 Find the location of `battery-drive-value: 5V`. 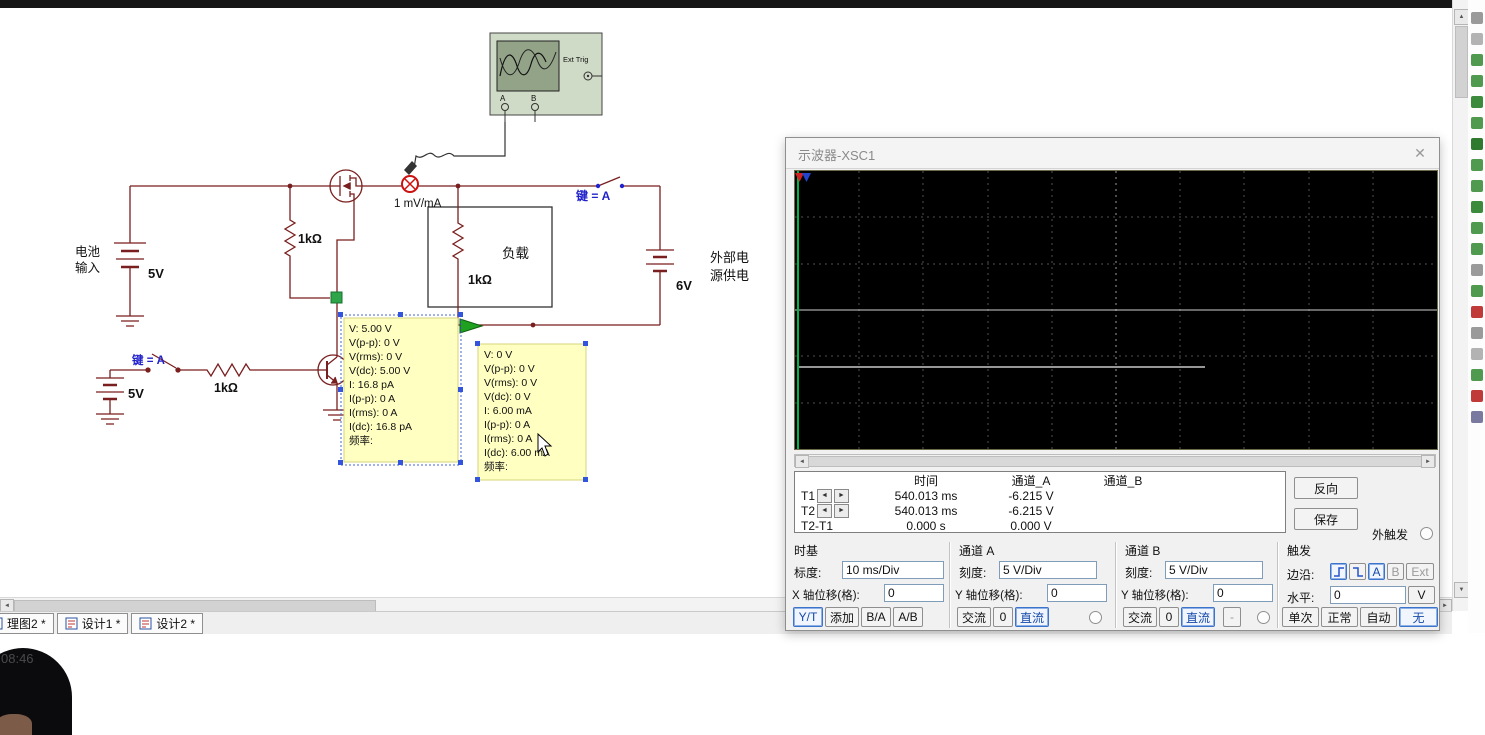

battery-drive-value: 5V is located at coordinates (136, 393).